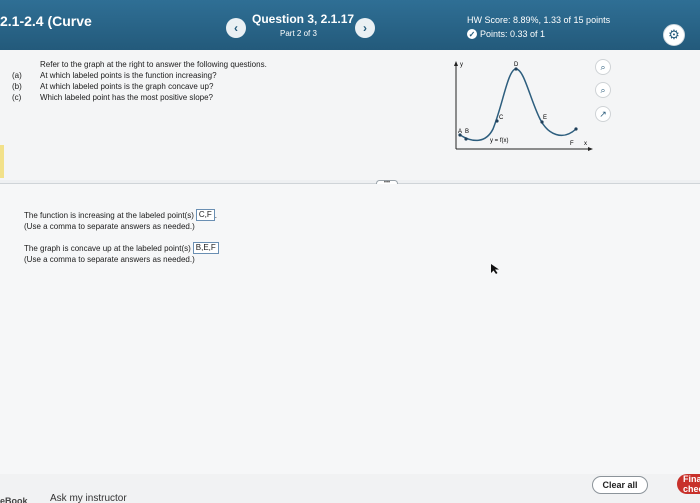  I want to click on previous-question-button: ‹, so click(236, 28).